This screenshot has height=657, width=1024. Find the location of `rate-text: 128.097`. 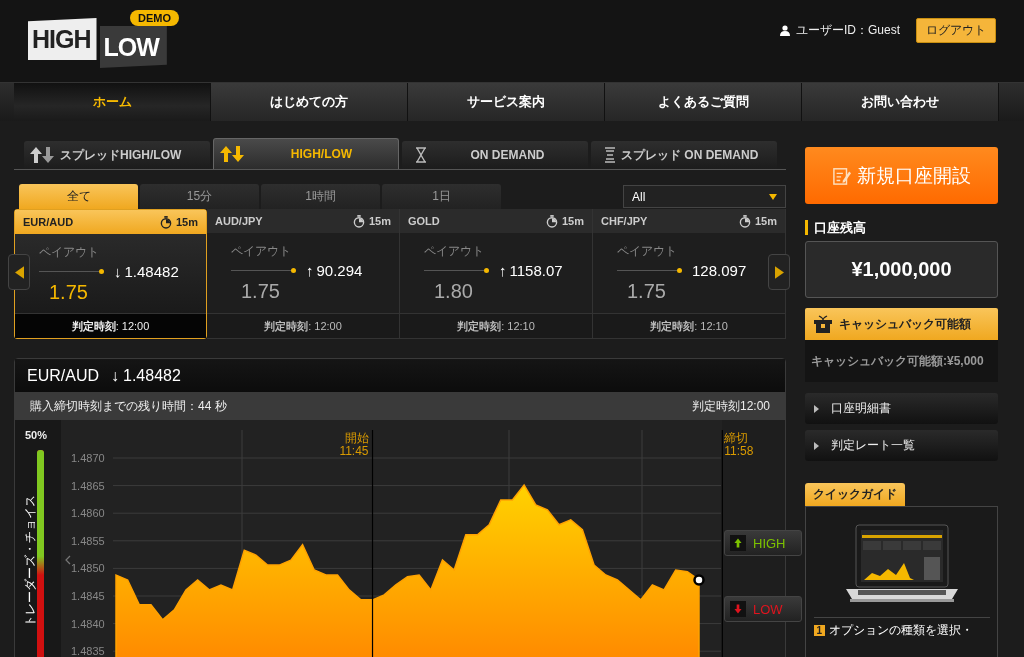

rate-text: 128.097 is located at coordinates (719, 270).